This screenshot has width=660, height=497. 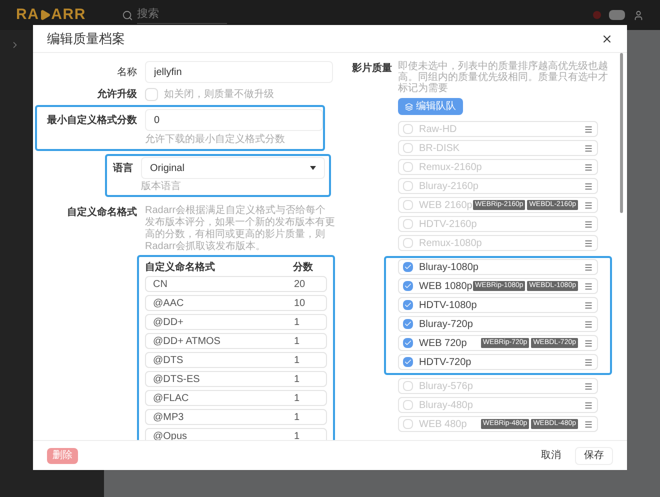 What do you see at coordinates (51, 14) in the screenshot?
I see `logo: RA ARR` at bounding box center [51, 14].